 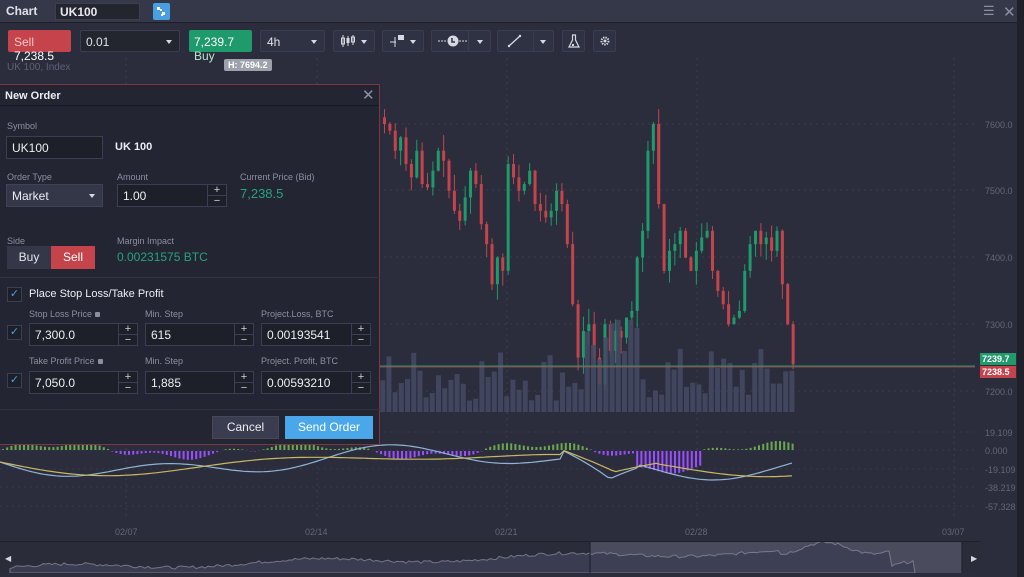 What do you see at coordinates (83, 382) in the screenshot?
I see `take-profit-price-stepper: 7,050.0 + −` at bounding box center [83, 382].